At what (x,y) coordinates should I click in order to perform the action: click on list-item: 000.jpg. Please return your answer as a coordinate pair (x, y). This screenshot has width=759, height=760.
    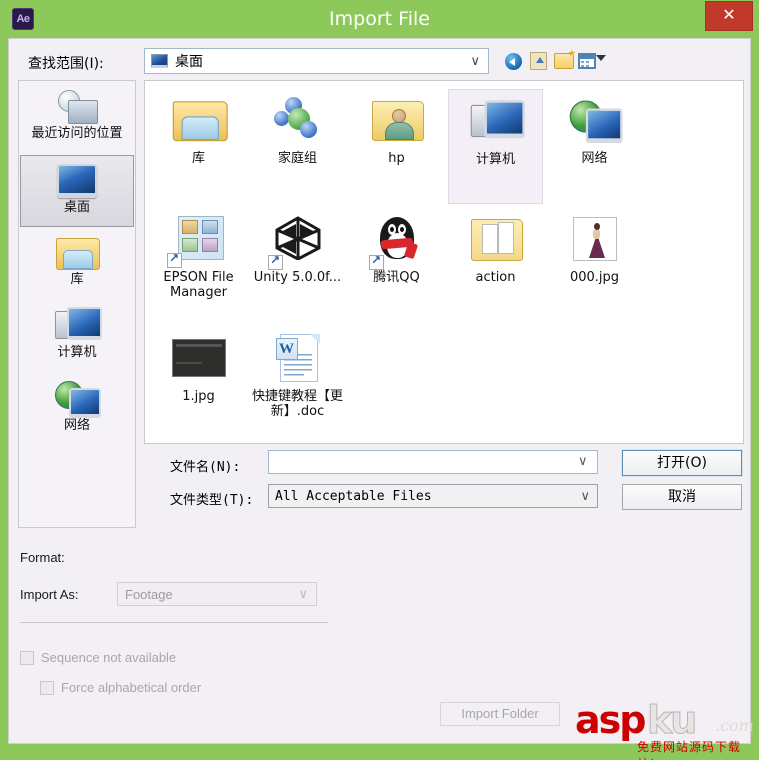
    Looking at the image, I should click on (594, 265).